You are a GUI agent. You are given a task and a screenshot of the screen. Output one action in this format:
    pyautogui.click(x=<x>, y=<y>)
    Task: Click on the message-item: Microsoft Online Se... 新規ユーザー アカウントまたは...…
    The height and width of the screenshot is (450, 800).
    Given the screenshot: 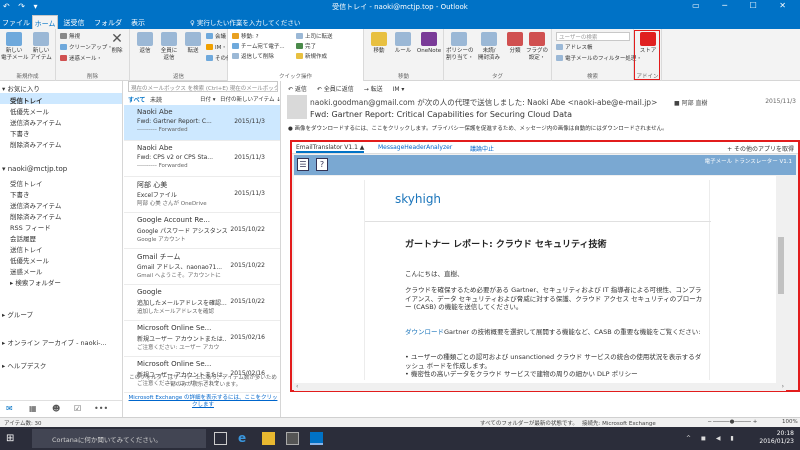 What is the action you would take?
    pyautogui.click(x=202, y=339)
    